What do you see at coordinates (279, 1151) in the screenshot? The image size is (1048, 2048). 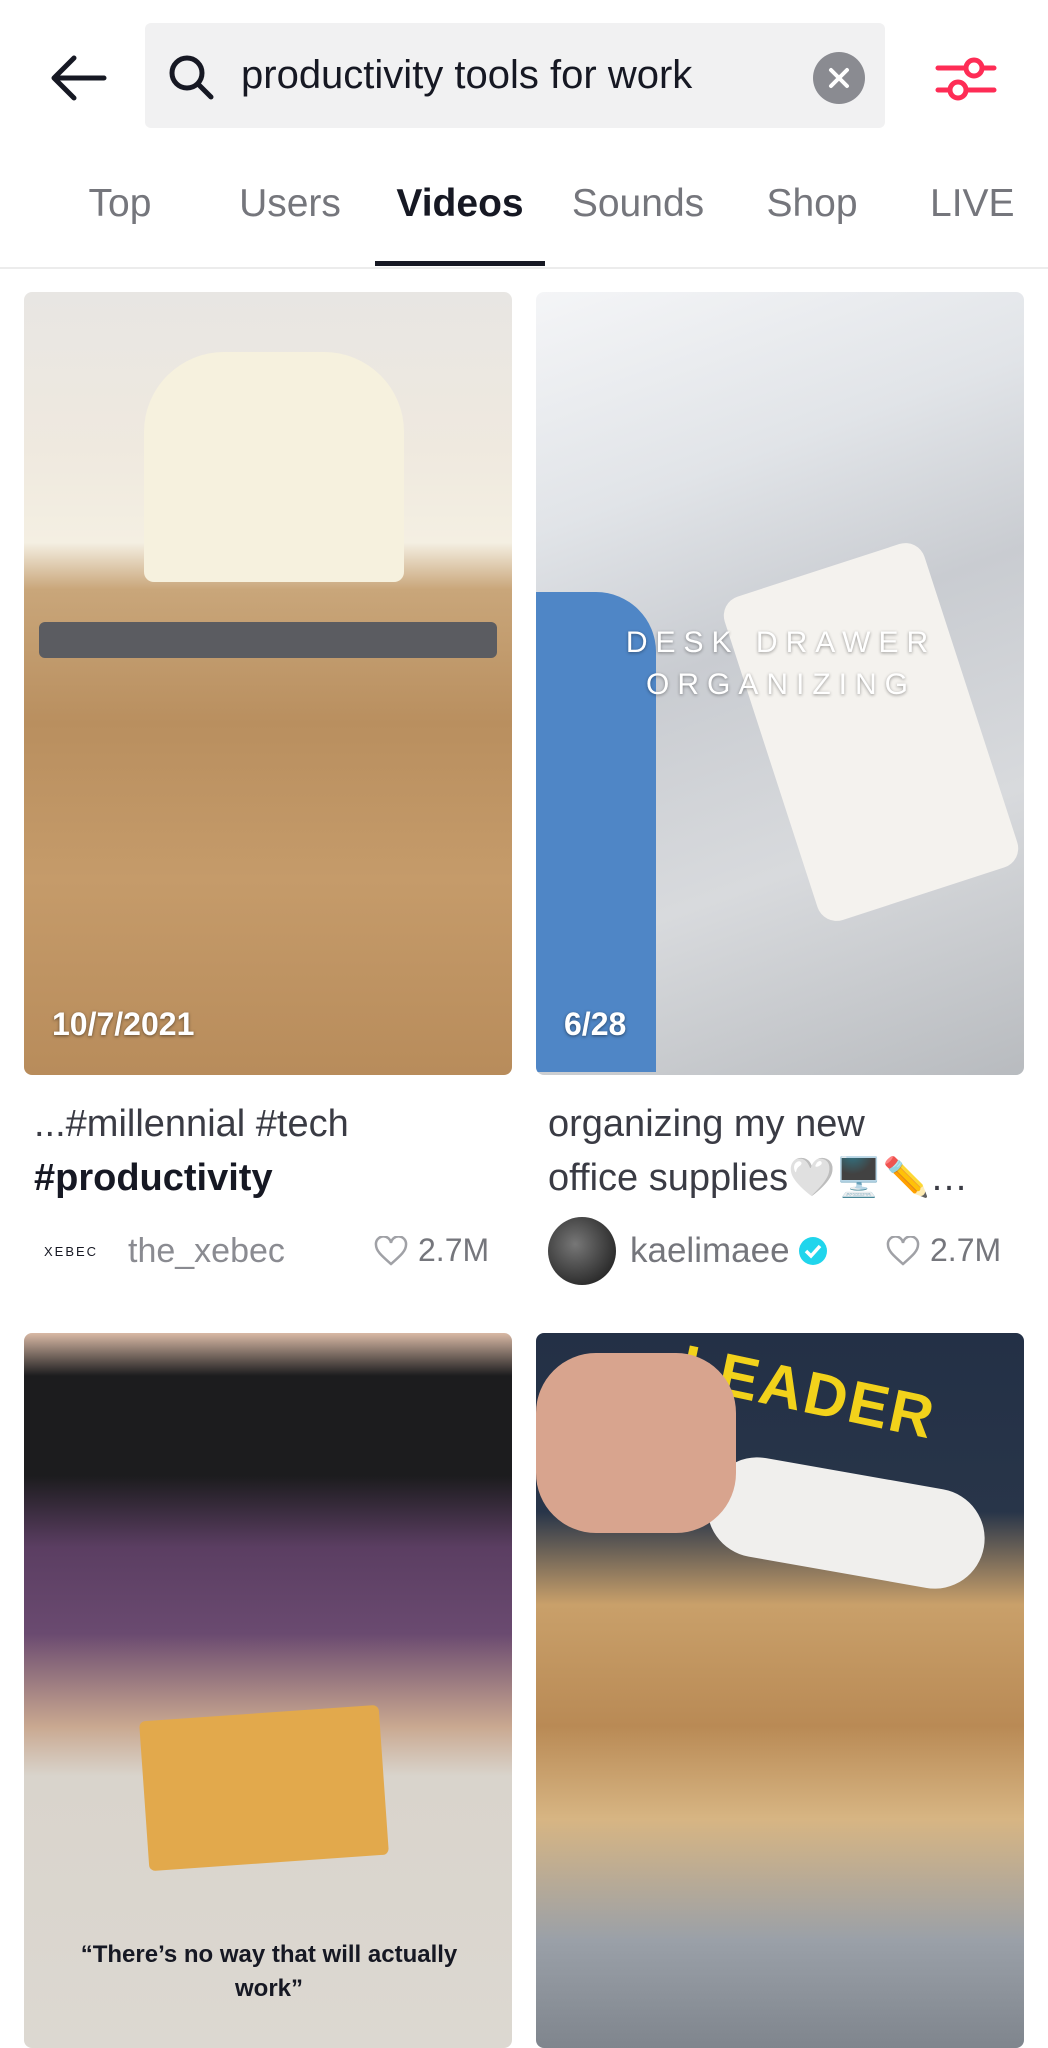 I see `video-caption: ...#millennial #tech #productivity` at bounding box center [279, 1151].